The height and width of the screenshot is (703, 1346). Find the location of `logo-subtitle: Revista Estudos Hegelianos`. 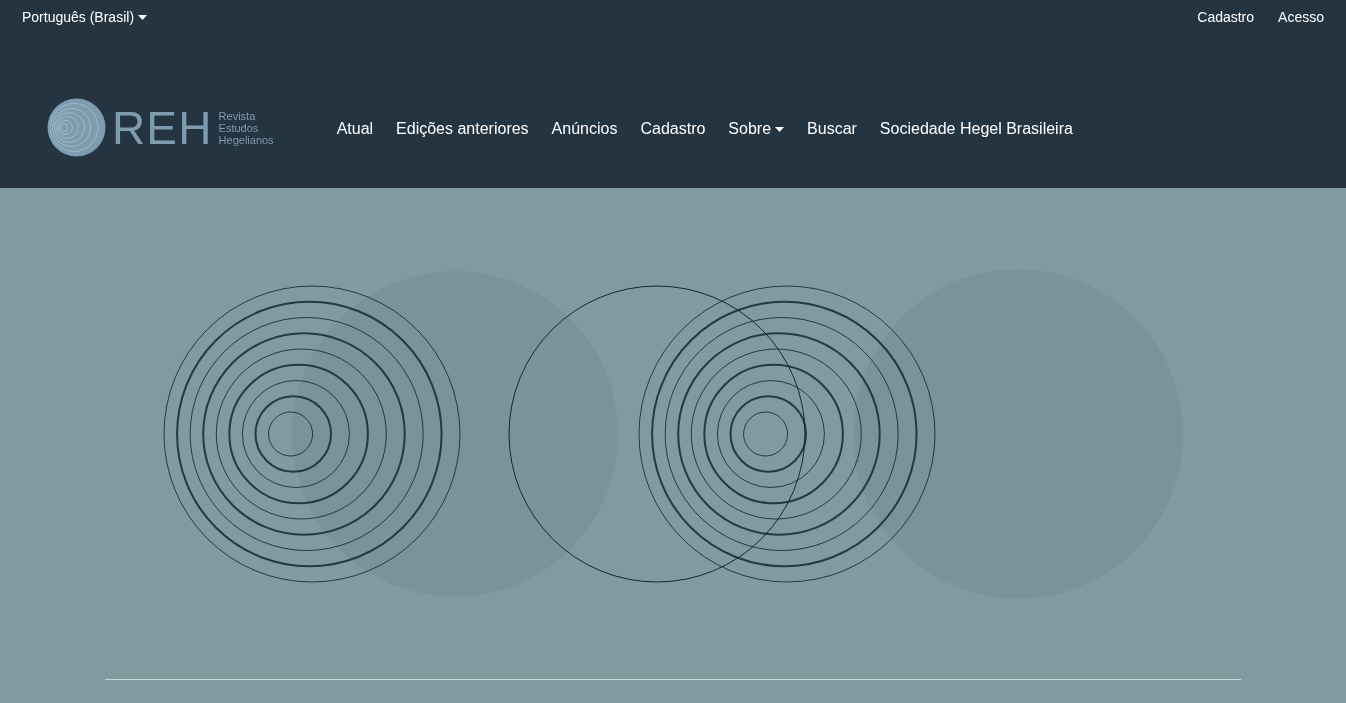

logo-subtitle: Revista Estudos Hegelianos is located at coordinates (246, 127).